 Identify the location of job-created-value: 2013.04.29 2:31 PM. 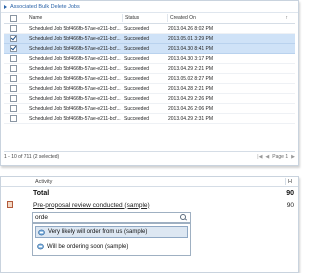
(191, 118).